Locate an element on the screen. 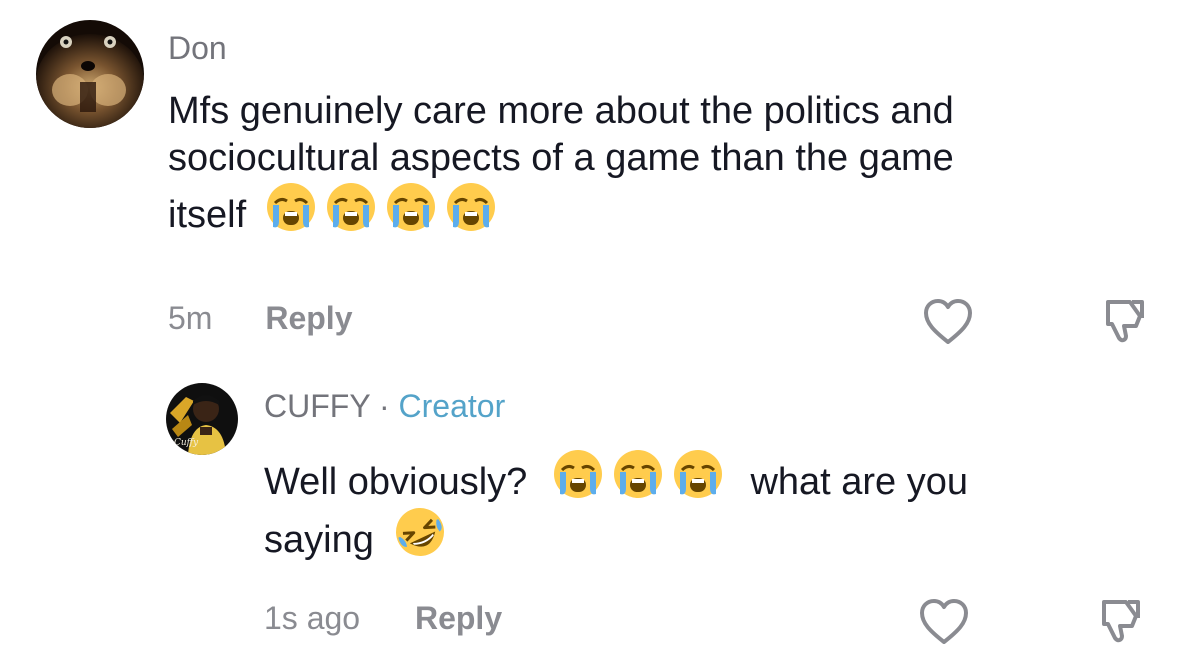 This screenshot has height=671, width=1200. comment-username: Don is located at coordinates (197, 48).